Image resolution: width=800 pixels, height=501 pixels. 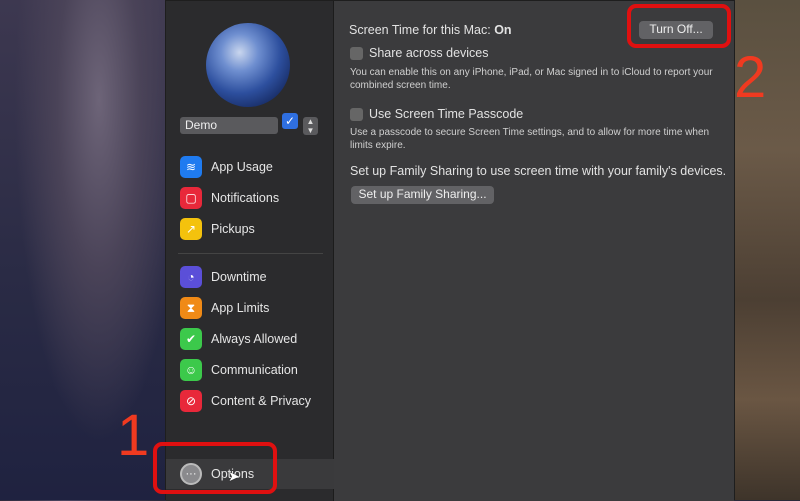 What do you see at coordinates (254, 370) in the screenshot?
I see `sidebar-item-label: Communication` at bounding box center [254, 370].